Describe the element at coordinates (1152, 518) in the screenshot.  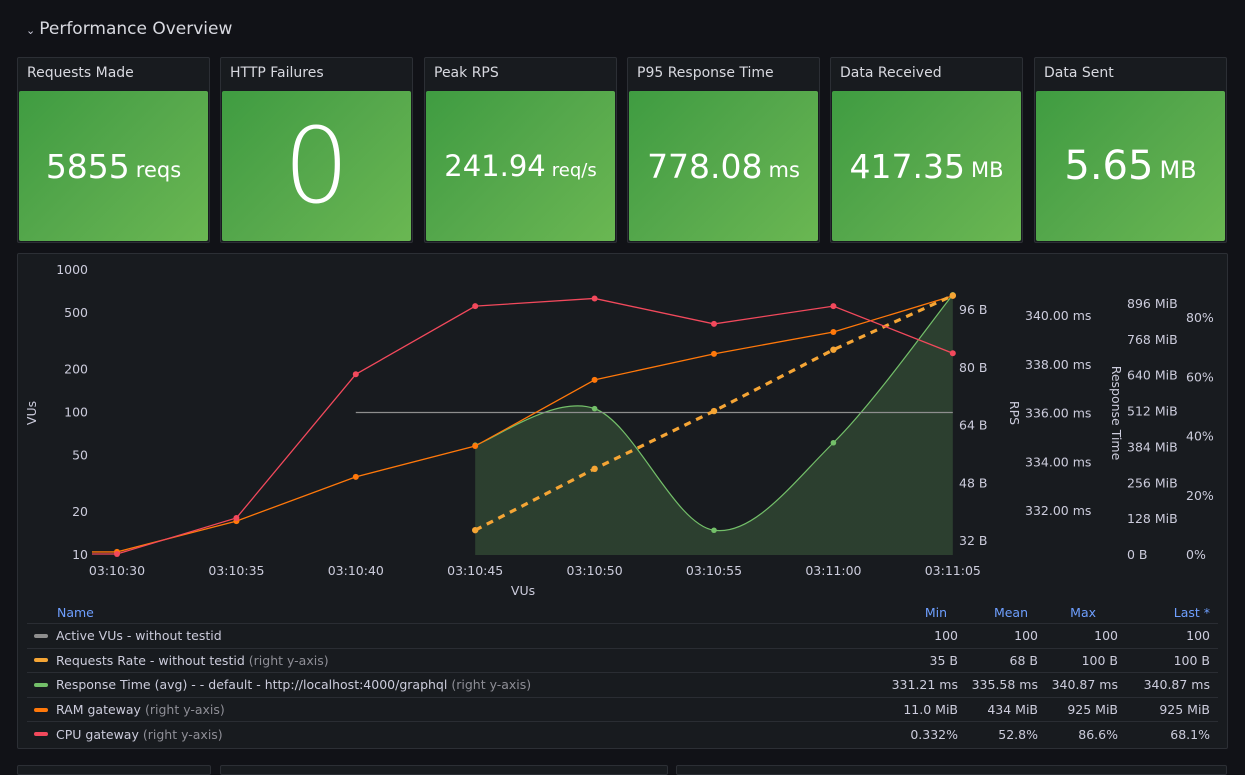
I see `ram-axis-tick: 128 MiB` at that location.